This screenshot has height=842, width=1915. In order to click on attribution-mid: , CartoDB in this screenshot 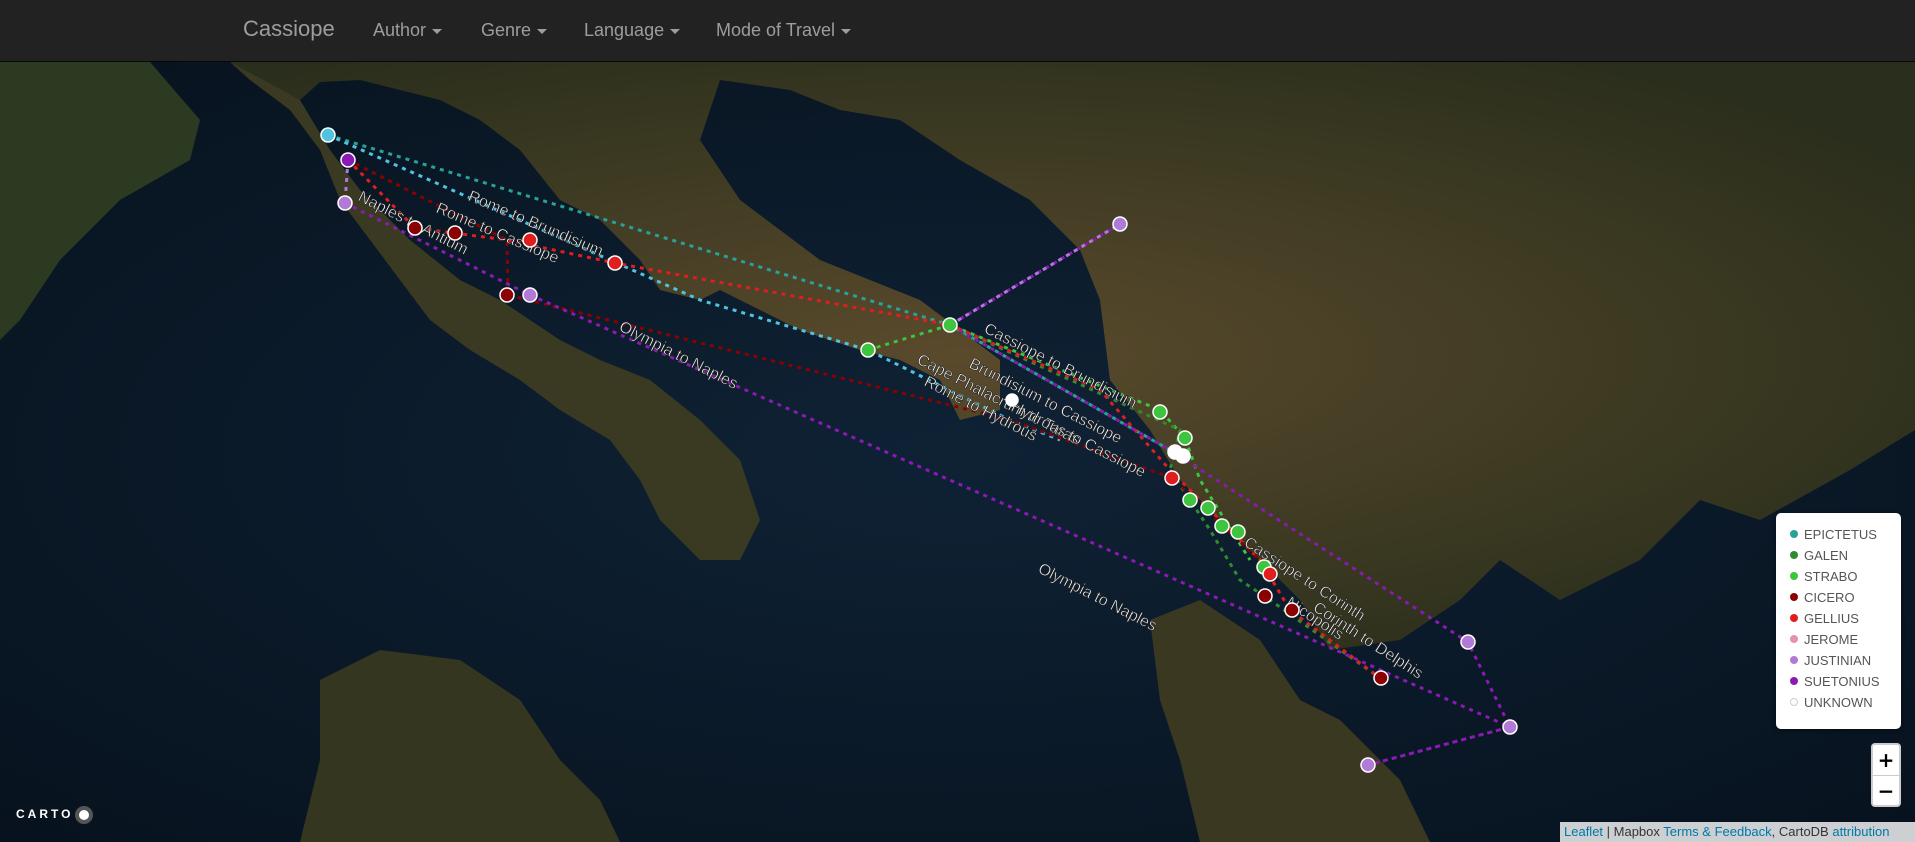, I will do `click(1802, 831)`.